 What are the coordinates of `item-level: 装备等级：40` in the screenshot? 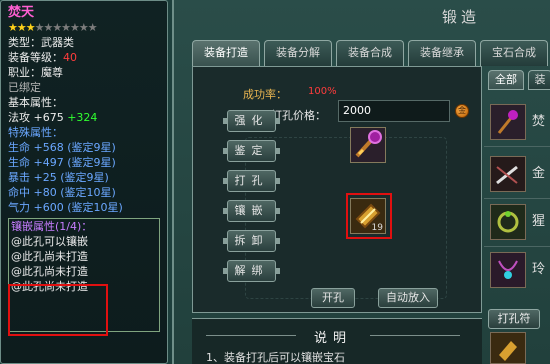 It's located at (42, 57).